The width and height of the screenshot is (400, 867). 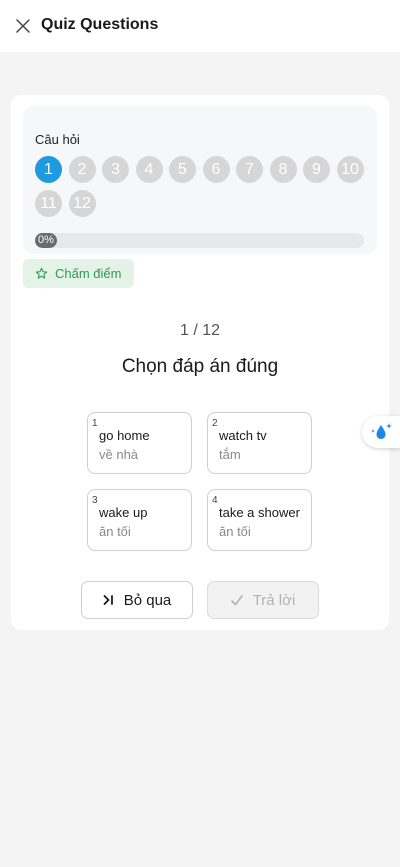 I want to click on answer-option-4: 4 take a shower ăn tối, so click(x=259, y=520).